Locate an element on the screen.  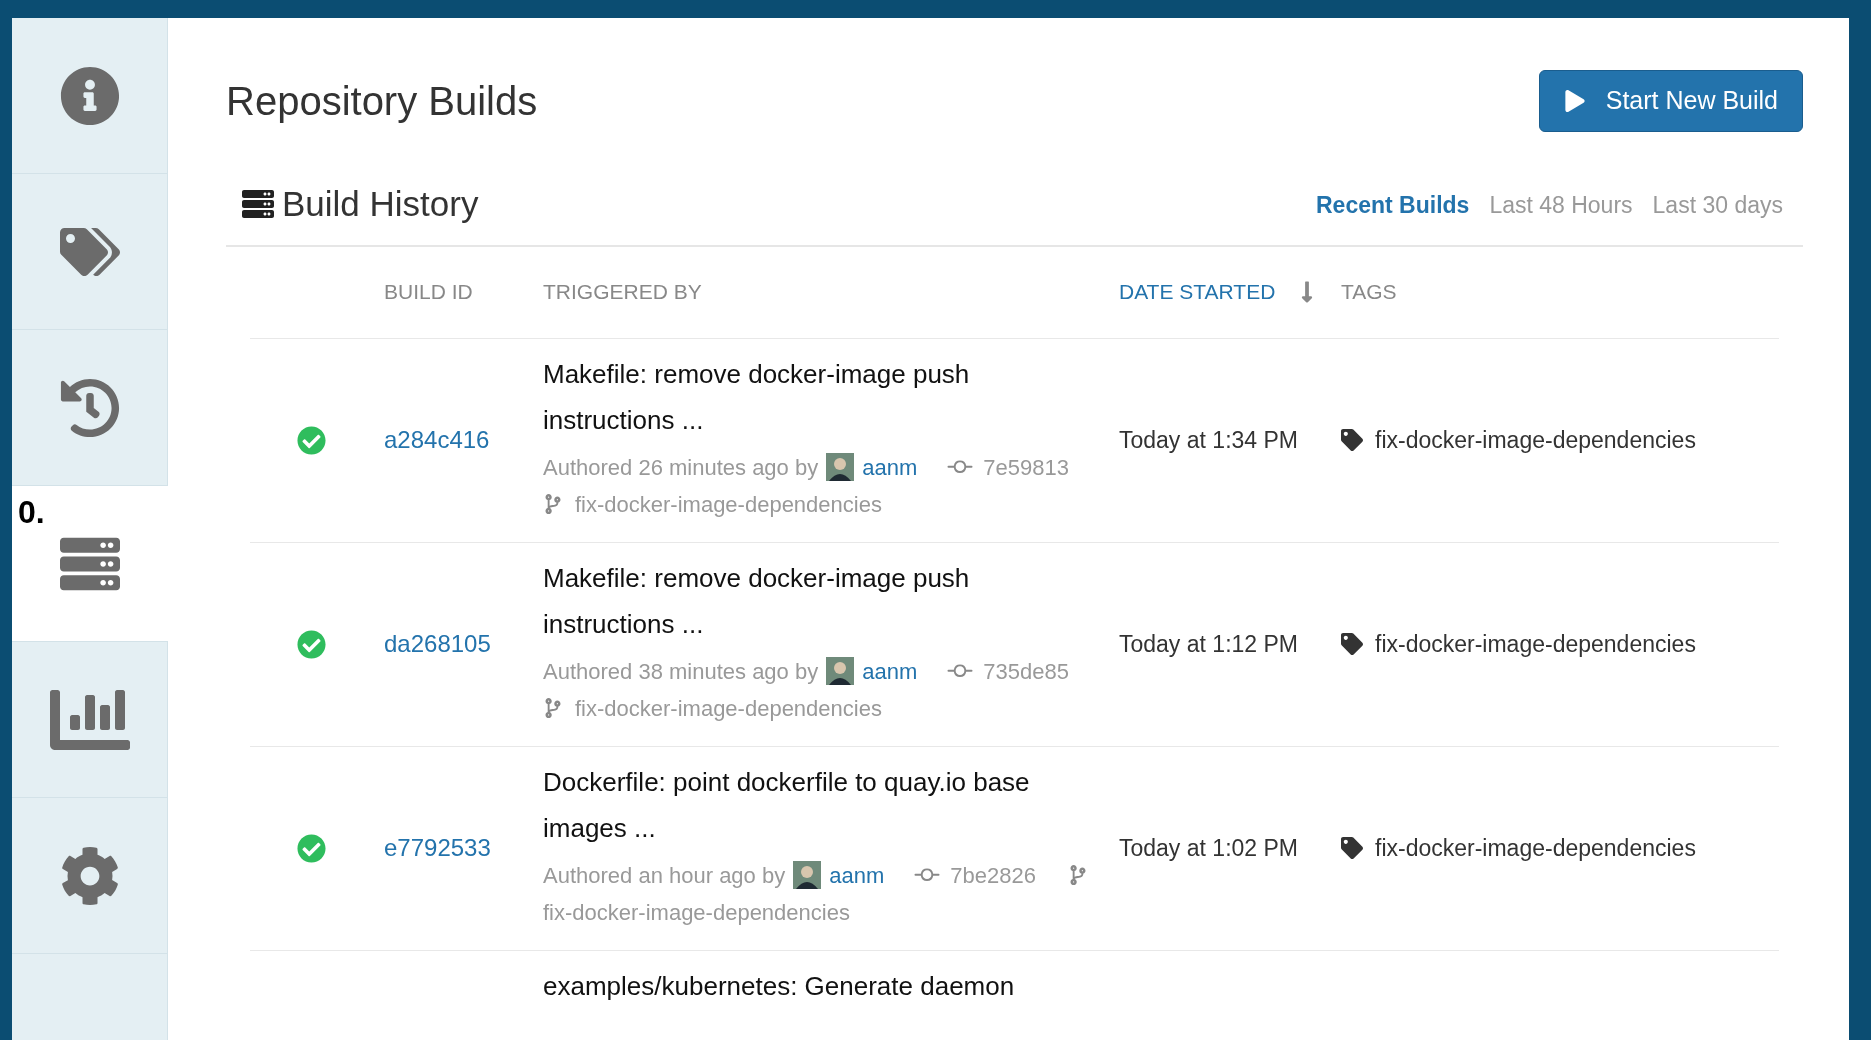
authored-text: Authored 26 minutes ago by is located at coordinates (681, 467).